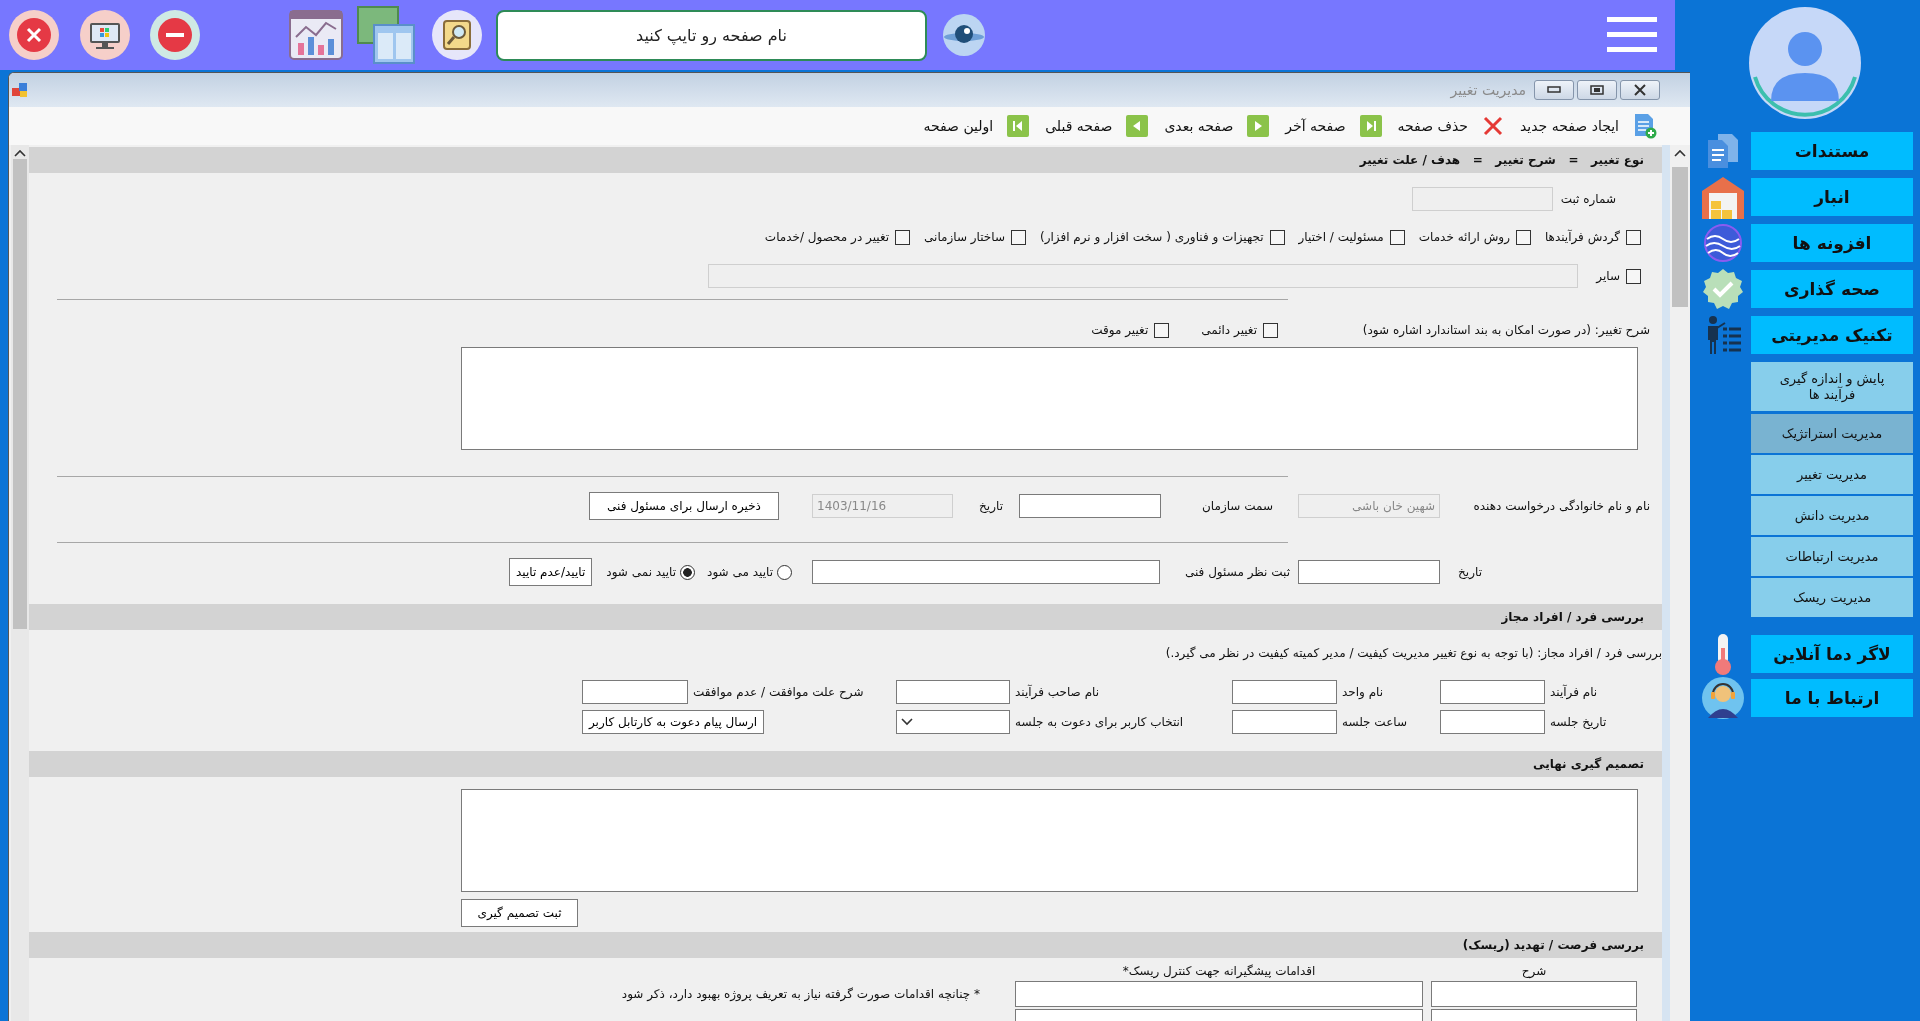 This screenshot has height=1021, width=1920. What do you see at coordinates (1588, 199) in the screenshot?
I see `field-label: شماره ثبت` at bounding box center [1588, 199].